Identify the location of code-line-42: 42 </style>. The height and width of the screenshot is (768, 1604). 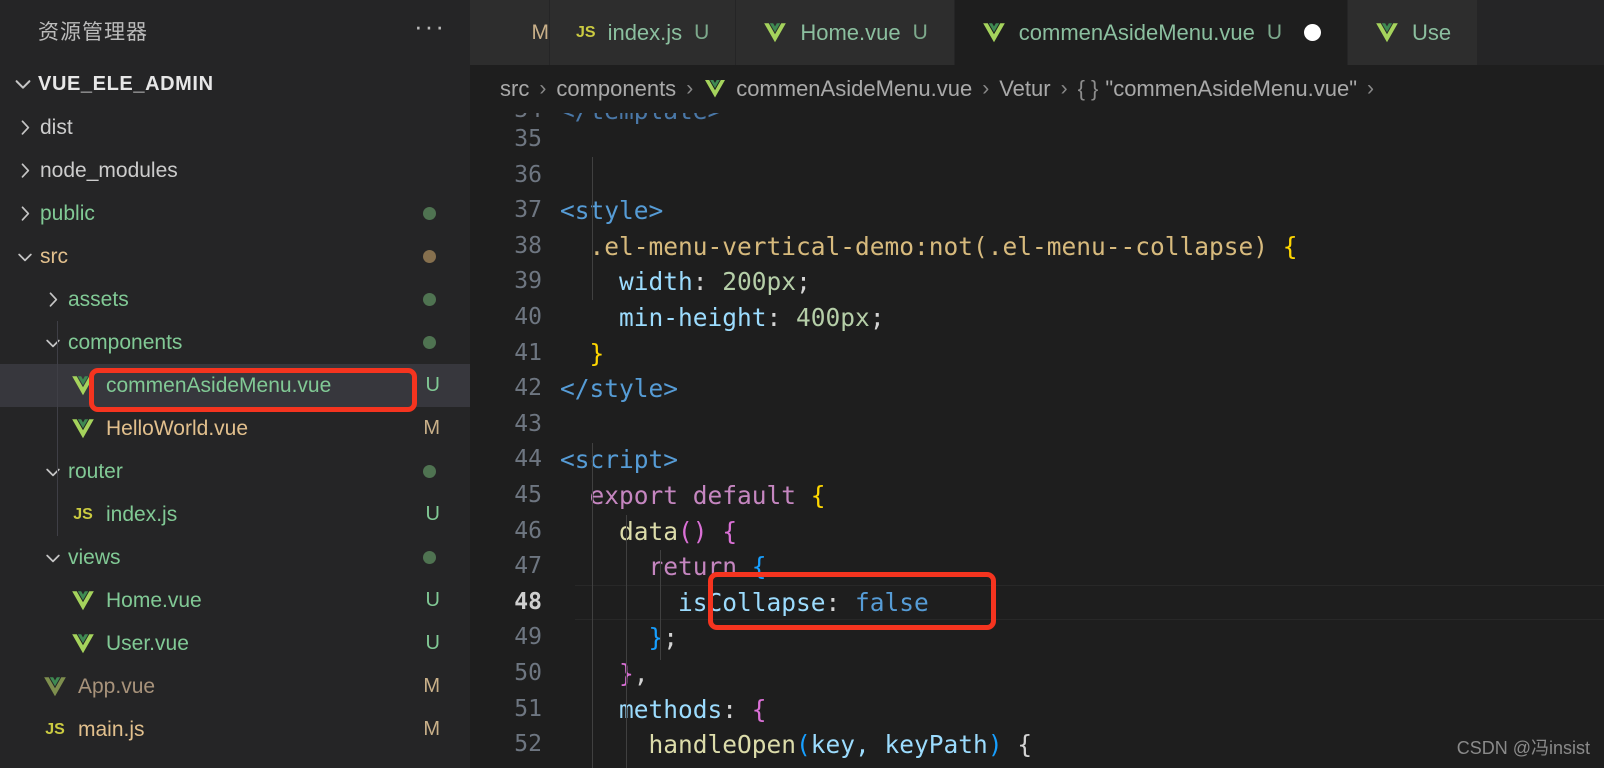
(1037, 389).